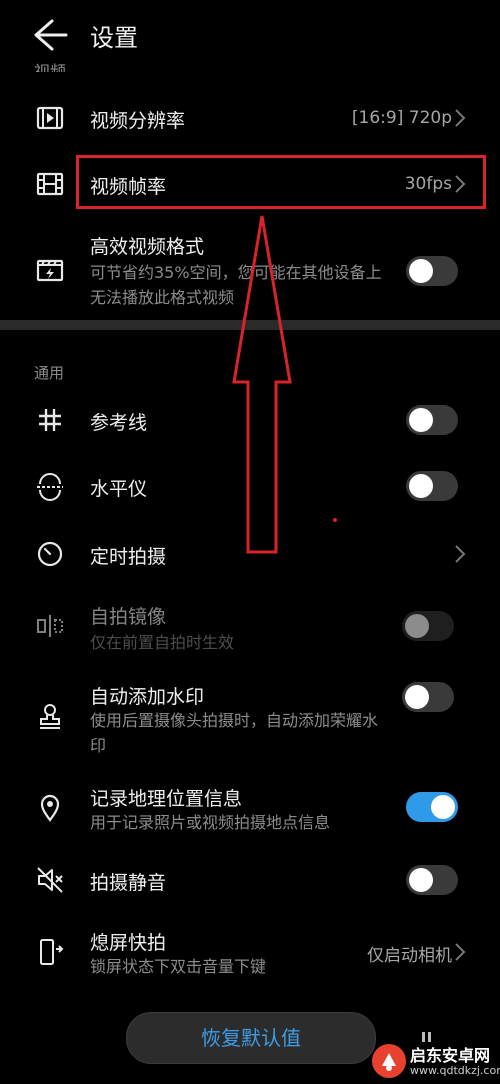  What do you see at coordinates (389, 1061) in the screenshot?
I see `site-logo-icon` at bounding box center [389, 1061].